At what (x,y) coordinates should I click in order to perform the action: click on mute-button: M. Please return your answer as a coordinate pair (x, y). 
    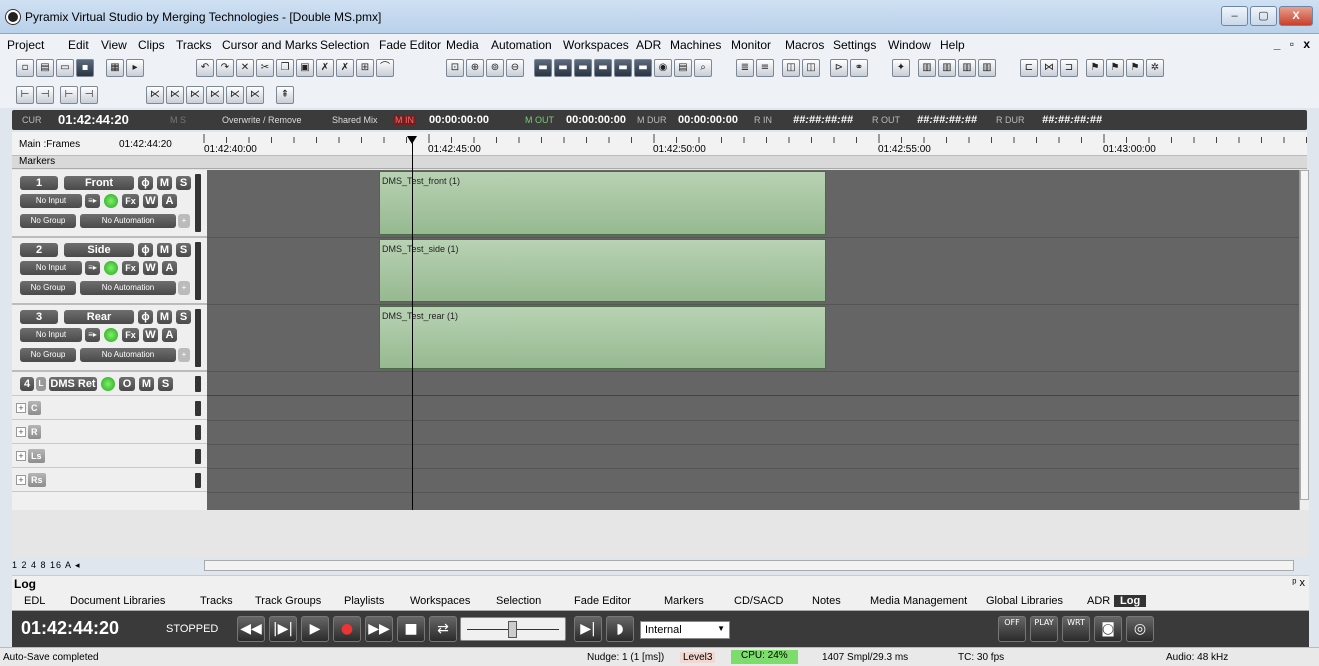
    Looking at the image, I should click on (146, 384).